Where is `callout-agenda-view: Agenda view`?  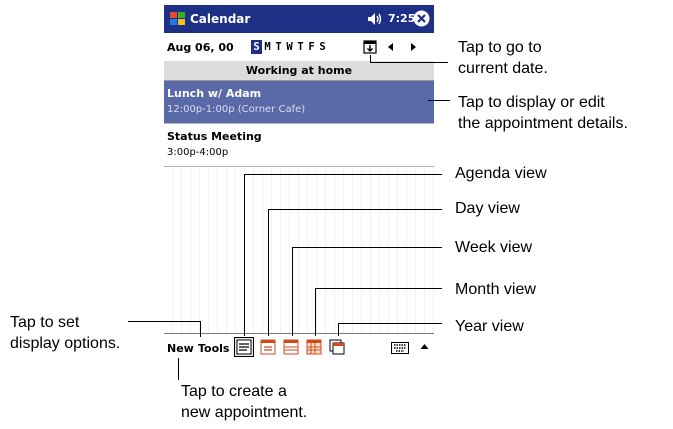 callout-agenda-view: Agenda view is located at coordinates (501, 173).